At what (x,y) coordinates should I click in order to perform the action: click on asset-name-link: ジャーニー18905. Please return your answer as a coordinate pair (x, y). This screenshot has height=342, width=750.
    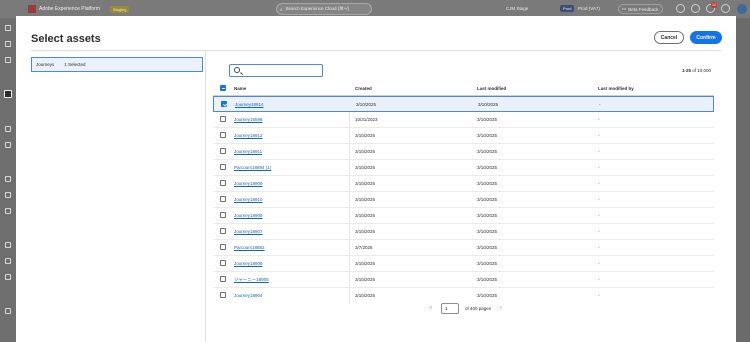
    Looking at the image, I should click on (251, 280).